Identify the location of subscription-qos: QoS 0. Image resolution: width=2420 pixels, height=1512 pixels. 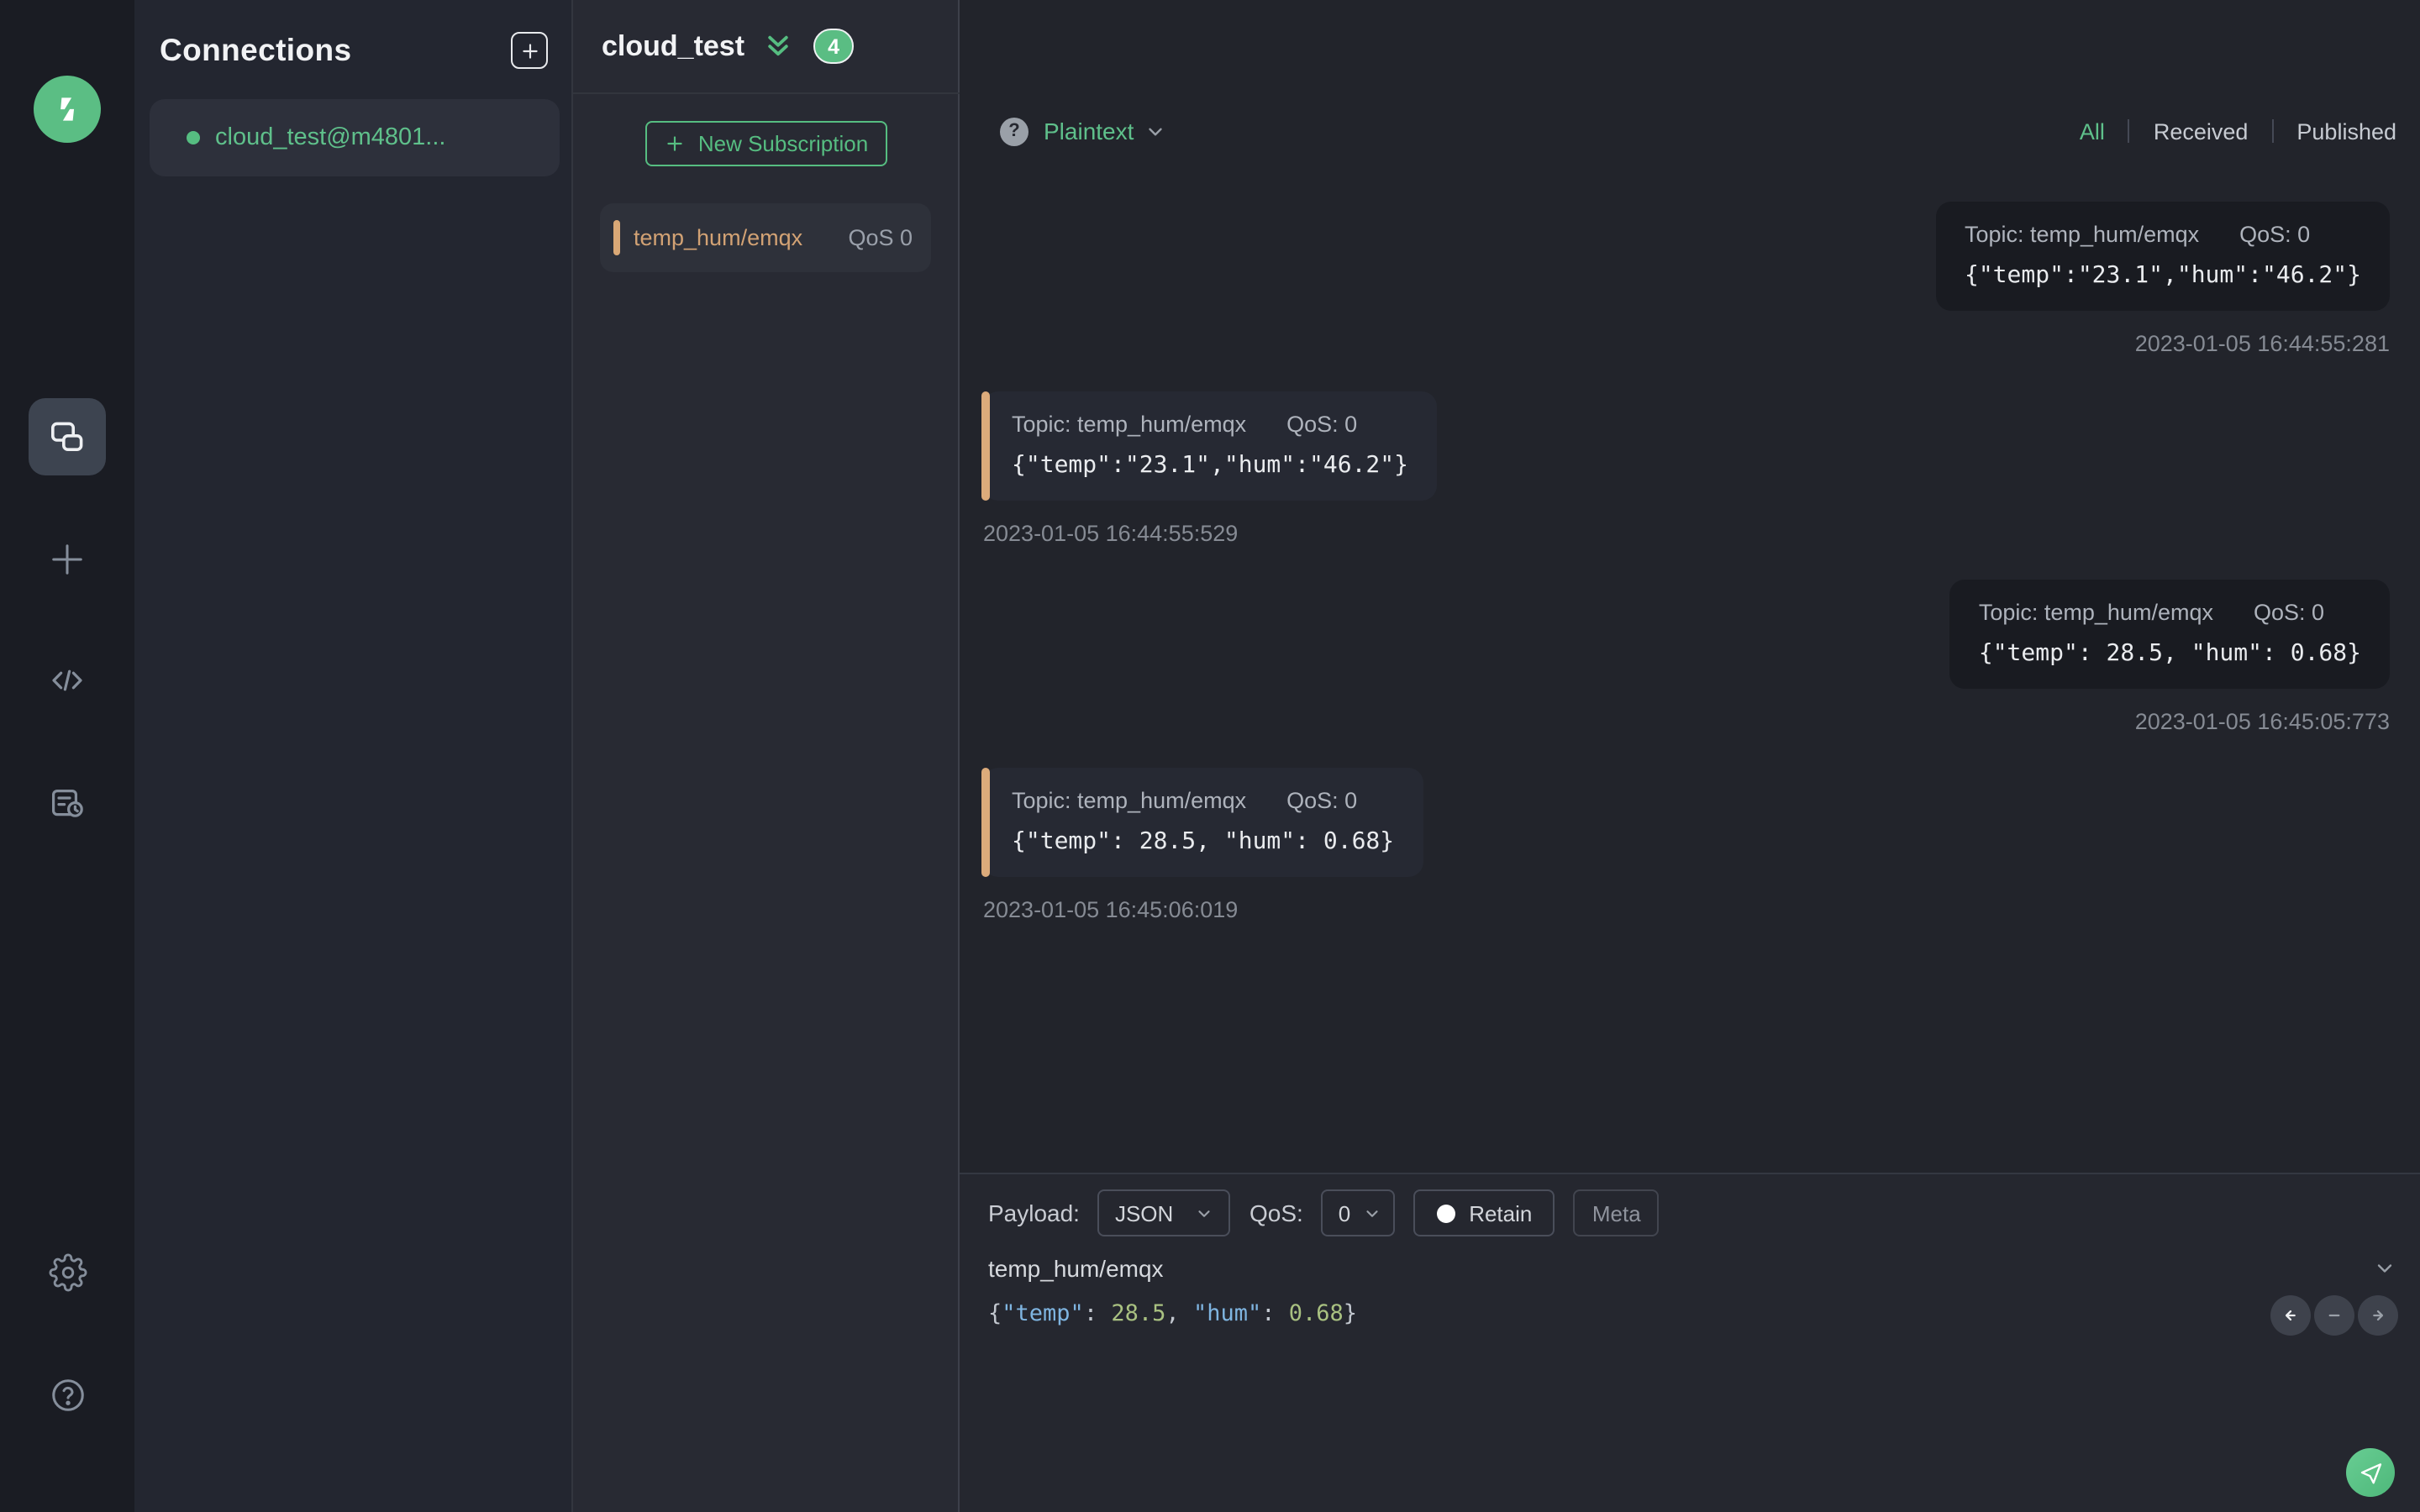
(880, 237).